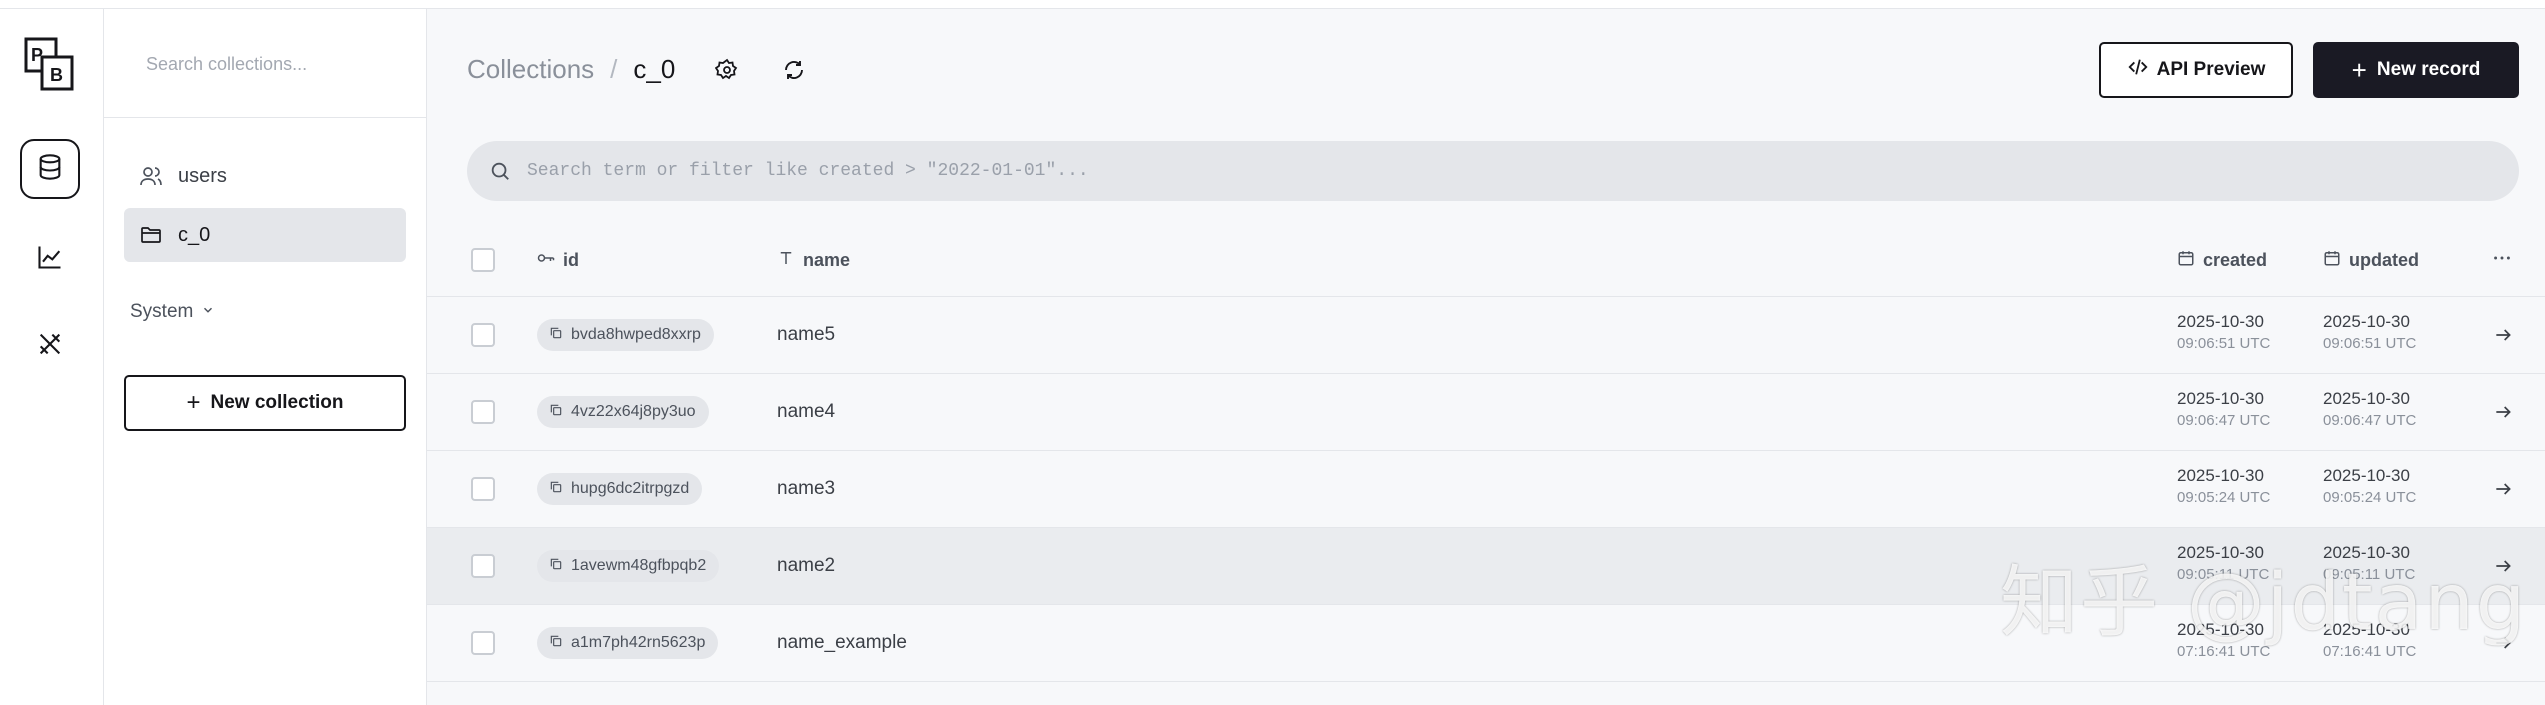 Image resolution: width=2545 pixels, height=705 pixels. Describe the element at coordinates (2428, 69) in the screenshot. I see `new-record-label: New record` at that location.